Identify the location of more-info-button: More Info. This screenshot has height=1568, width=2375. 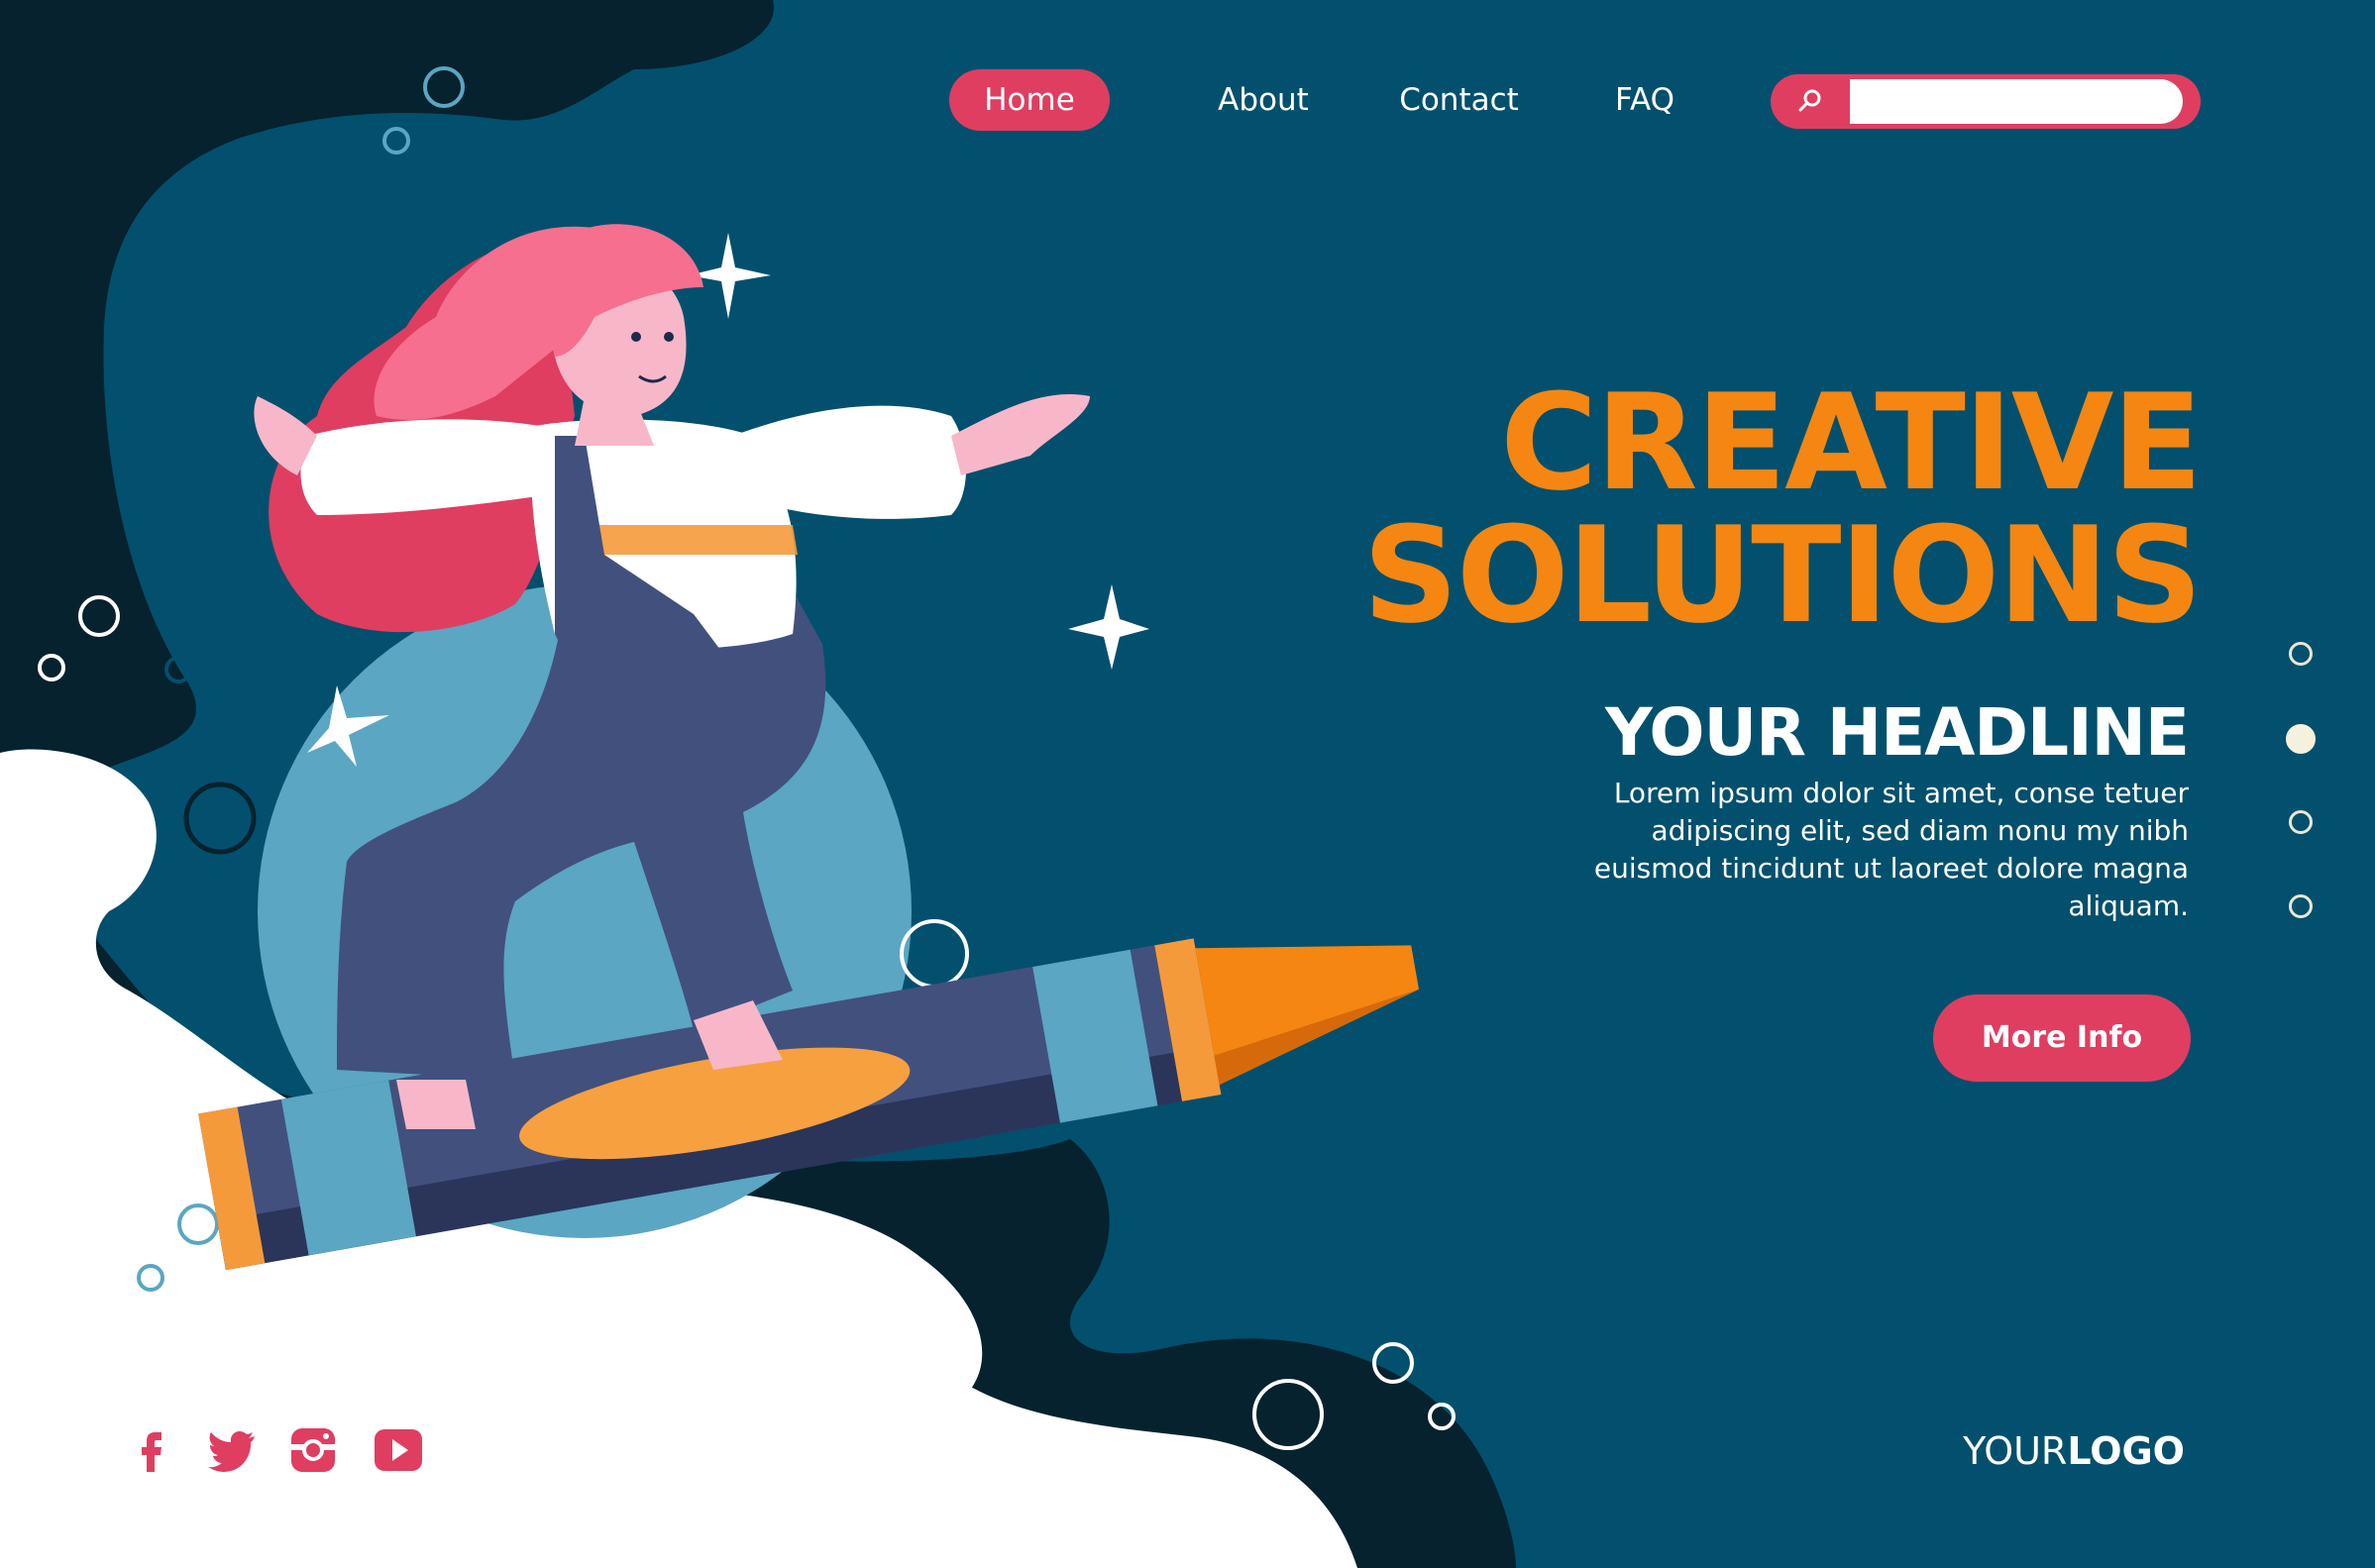
(2062, 1038).